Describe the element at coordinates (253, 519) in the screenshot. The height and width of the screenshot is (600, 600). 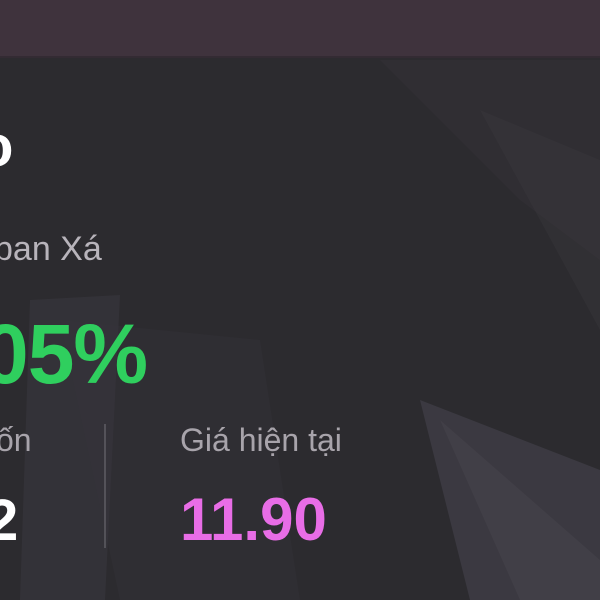
I see `current-price-value: 11.90` at that location.